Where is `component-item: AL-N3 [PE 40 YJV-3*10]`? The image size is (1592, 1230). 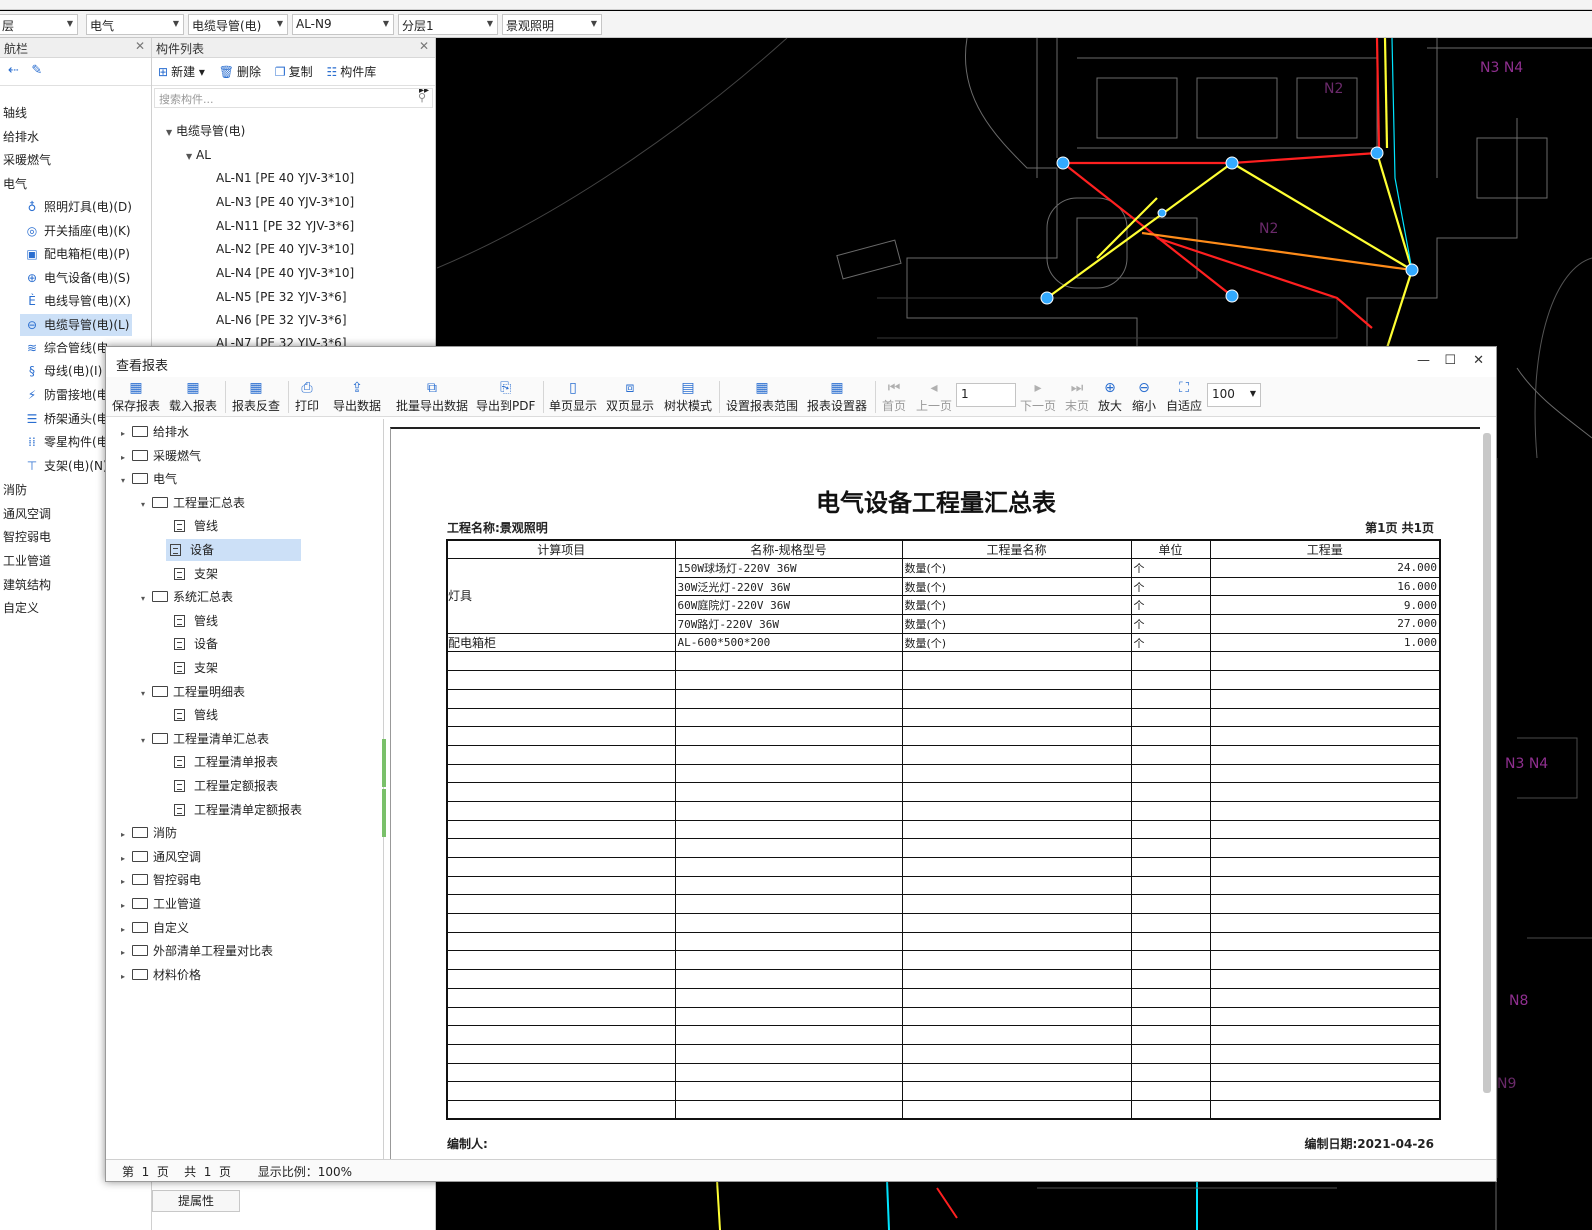 component-item: AL-N3 [PE 40 YJV-3*10] is located at coordinates (285, 202).